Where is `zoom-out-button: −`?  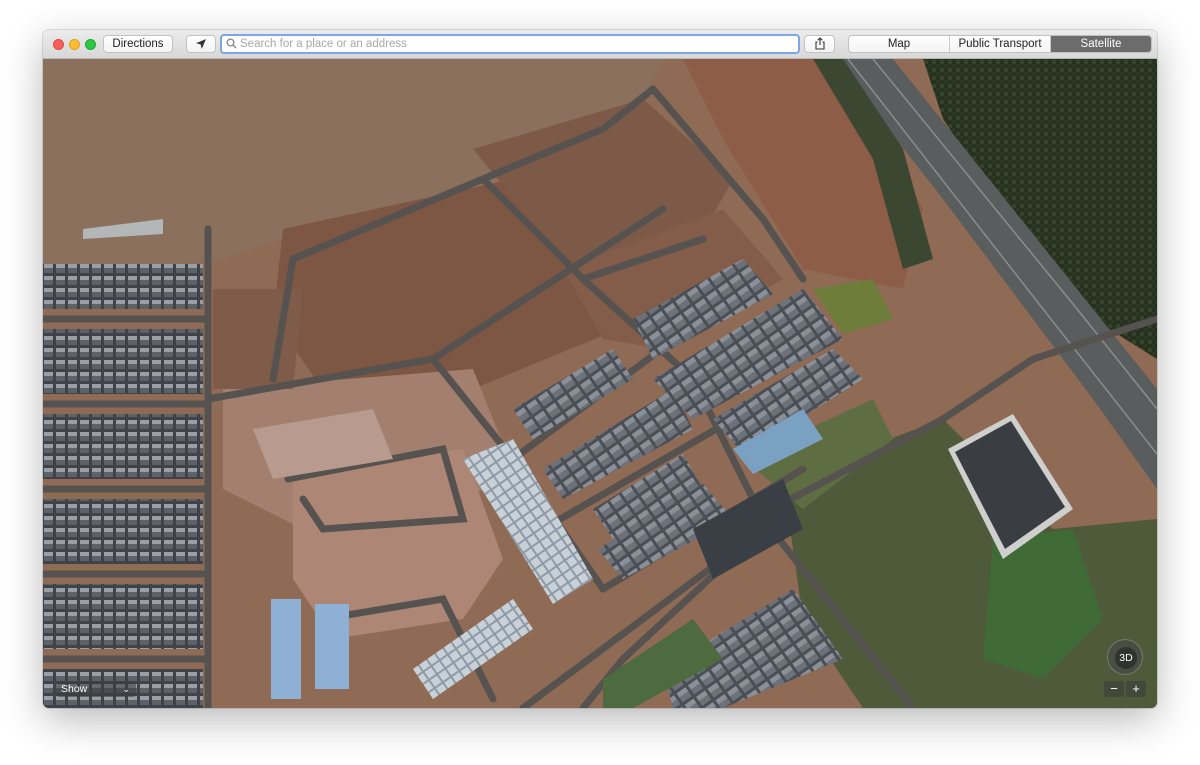 zoom-out-button: − is located at coordinates (1114, 689).